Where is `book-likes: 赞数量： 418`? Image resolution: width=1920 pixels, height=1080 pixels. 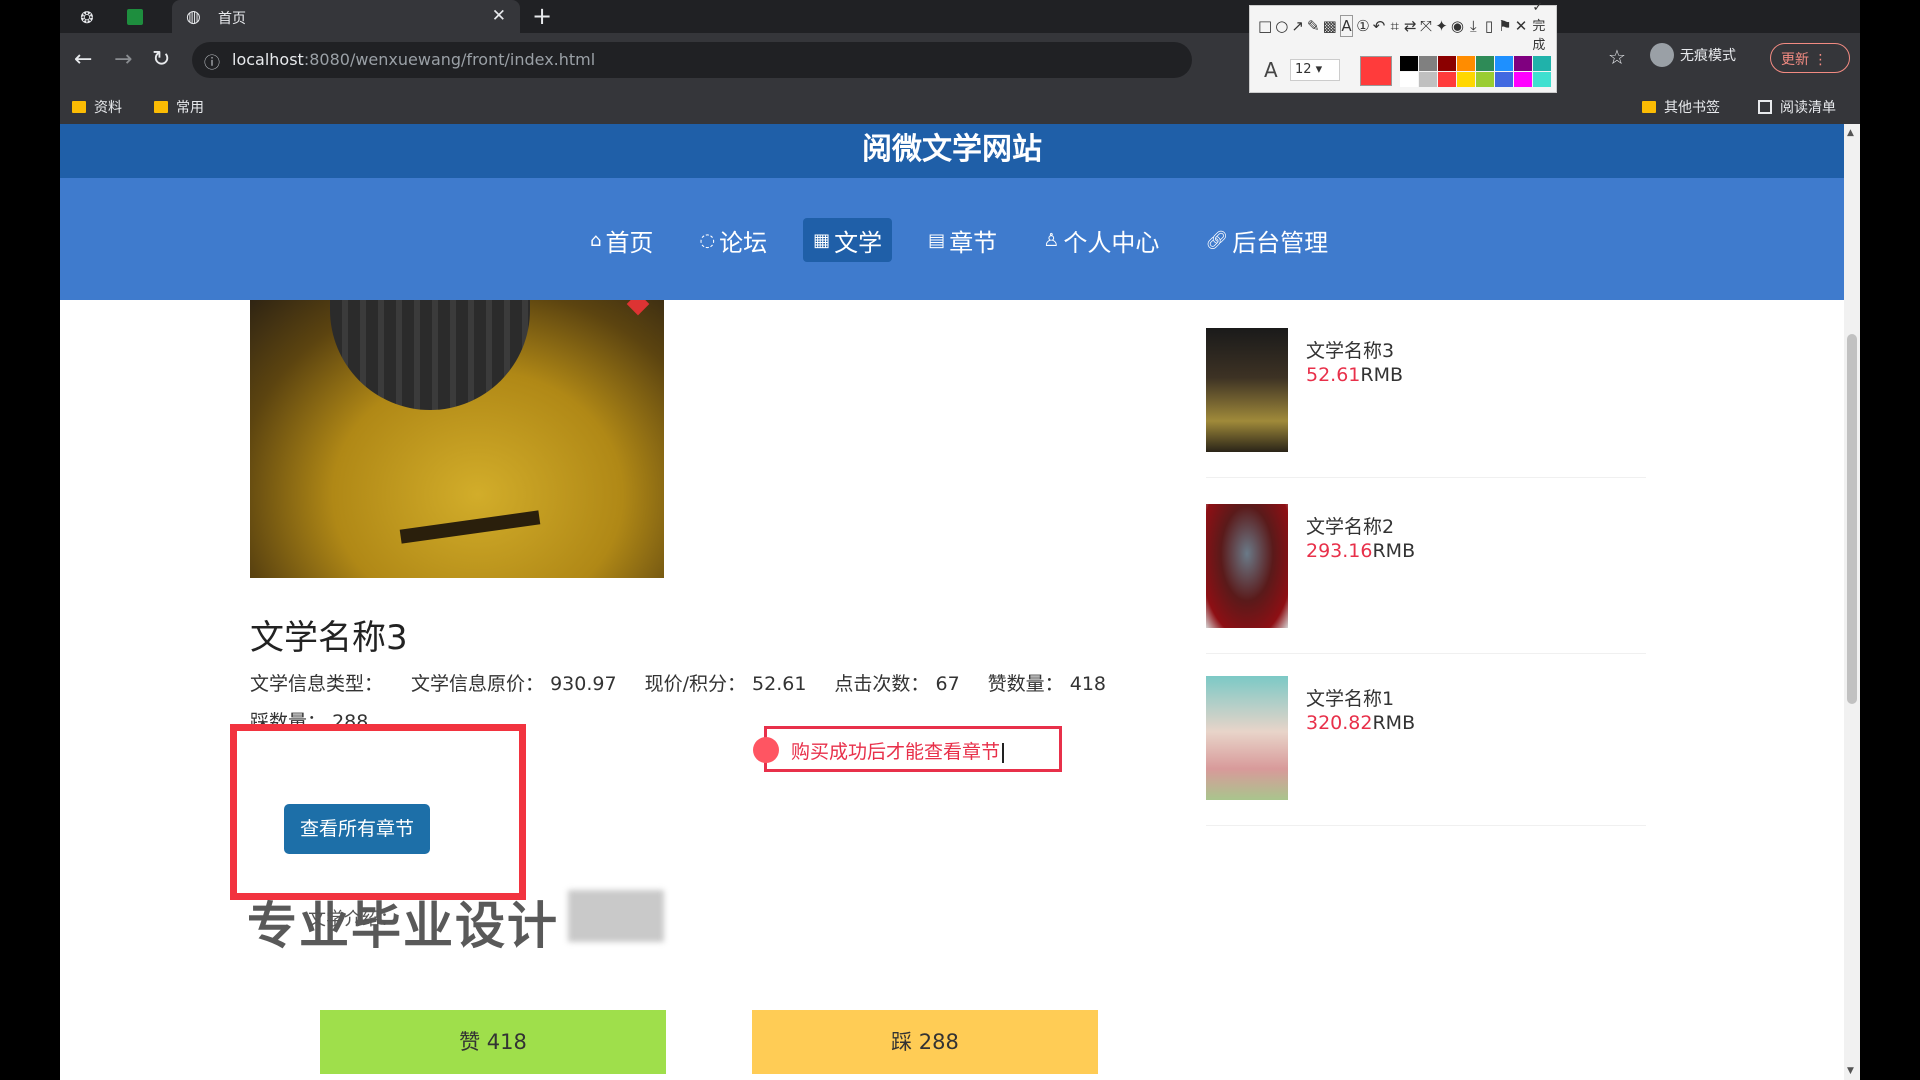
book-likes: 赞数量： 418 is located at coordinates (1046, 684).